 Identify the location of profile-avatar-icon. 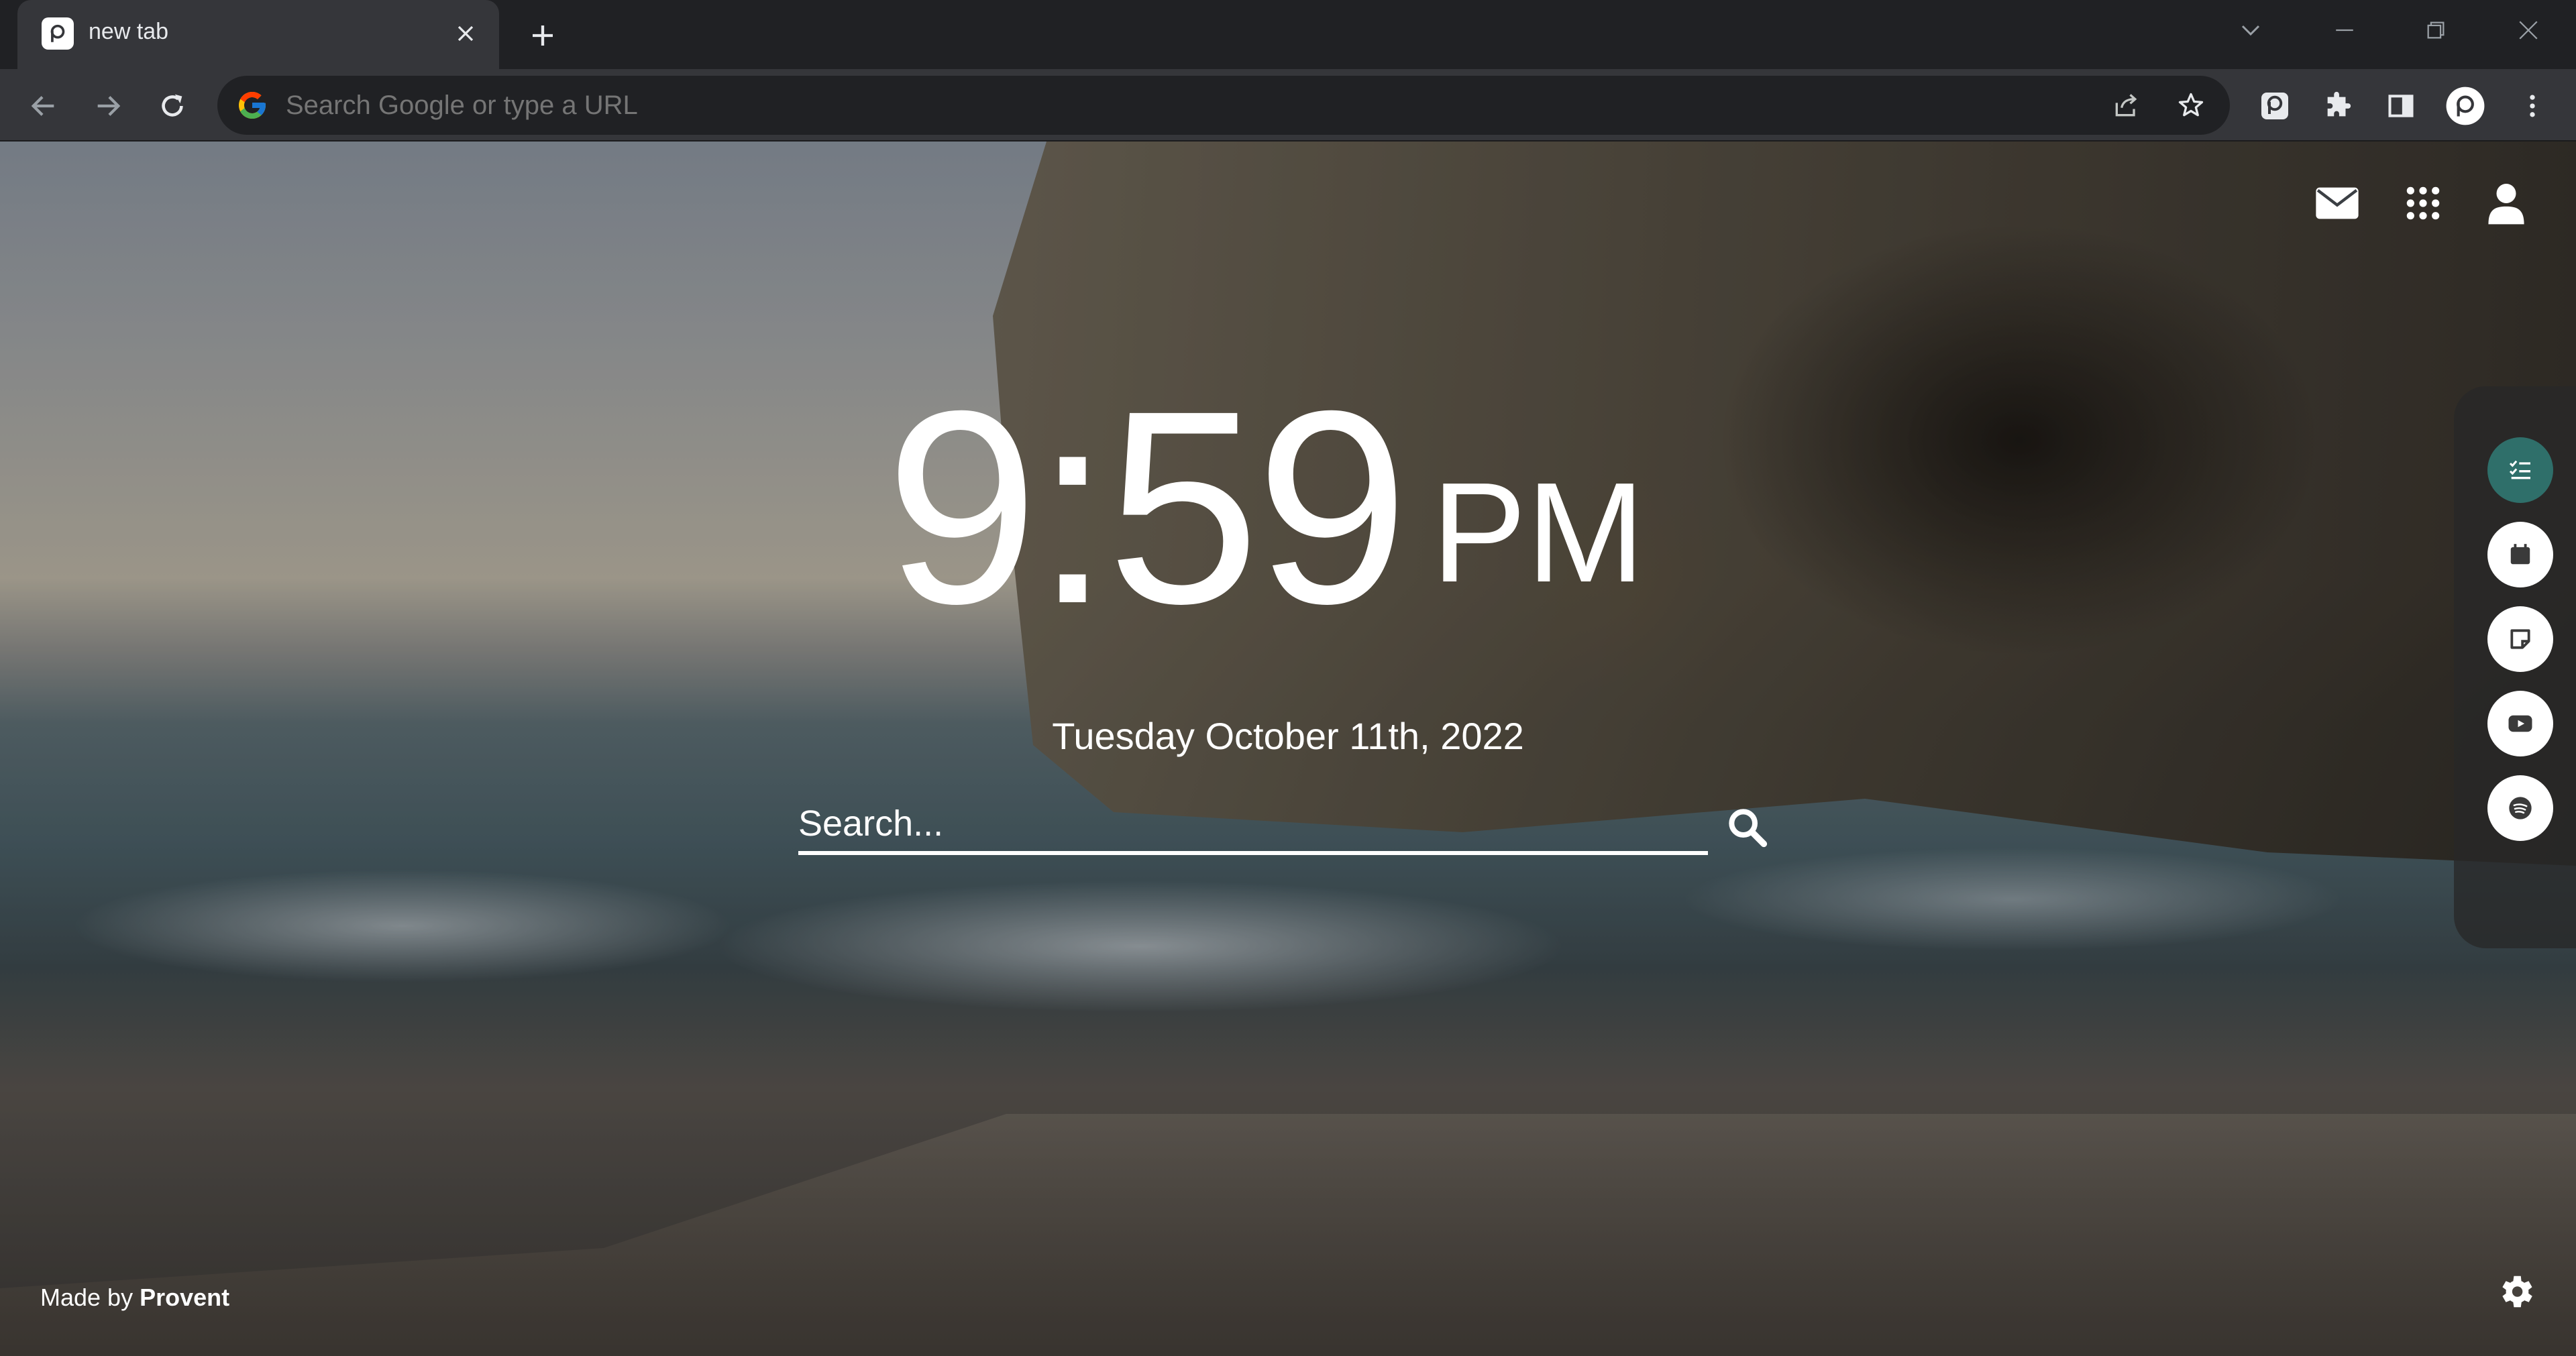
(2465, 106).